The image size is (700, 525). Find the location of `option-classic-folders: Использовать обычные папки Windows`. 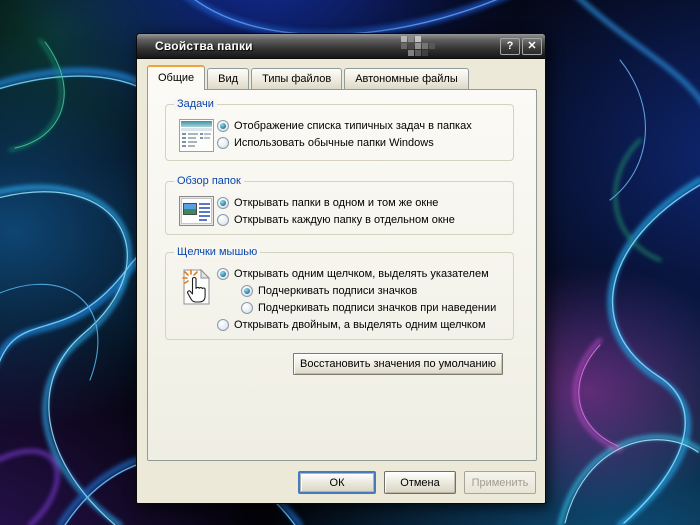

option-classic-folders: Использовать обычные папки Windows is located at coordinates (361, 142).